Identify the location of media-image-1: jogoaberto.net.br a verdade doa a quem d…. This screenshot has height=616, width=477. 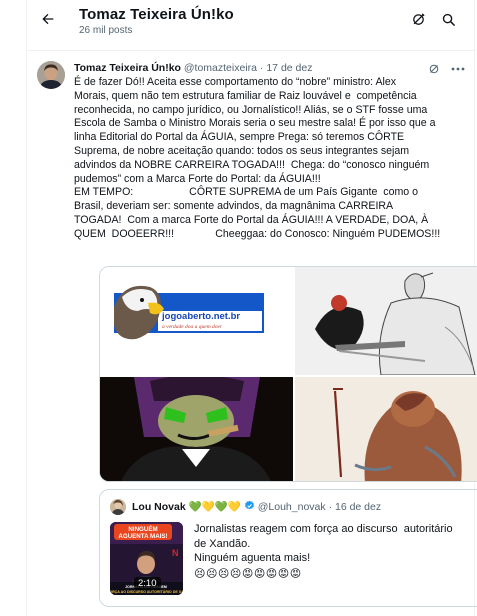
(196, 321).